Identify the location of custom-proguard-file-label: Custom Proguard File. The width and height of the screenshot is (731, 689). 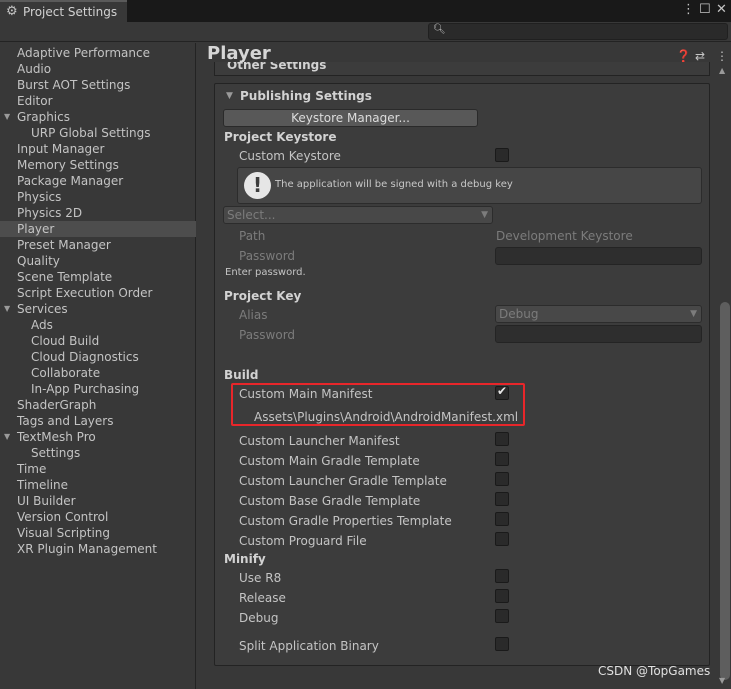
(303, 541).